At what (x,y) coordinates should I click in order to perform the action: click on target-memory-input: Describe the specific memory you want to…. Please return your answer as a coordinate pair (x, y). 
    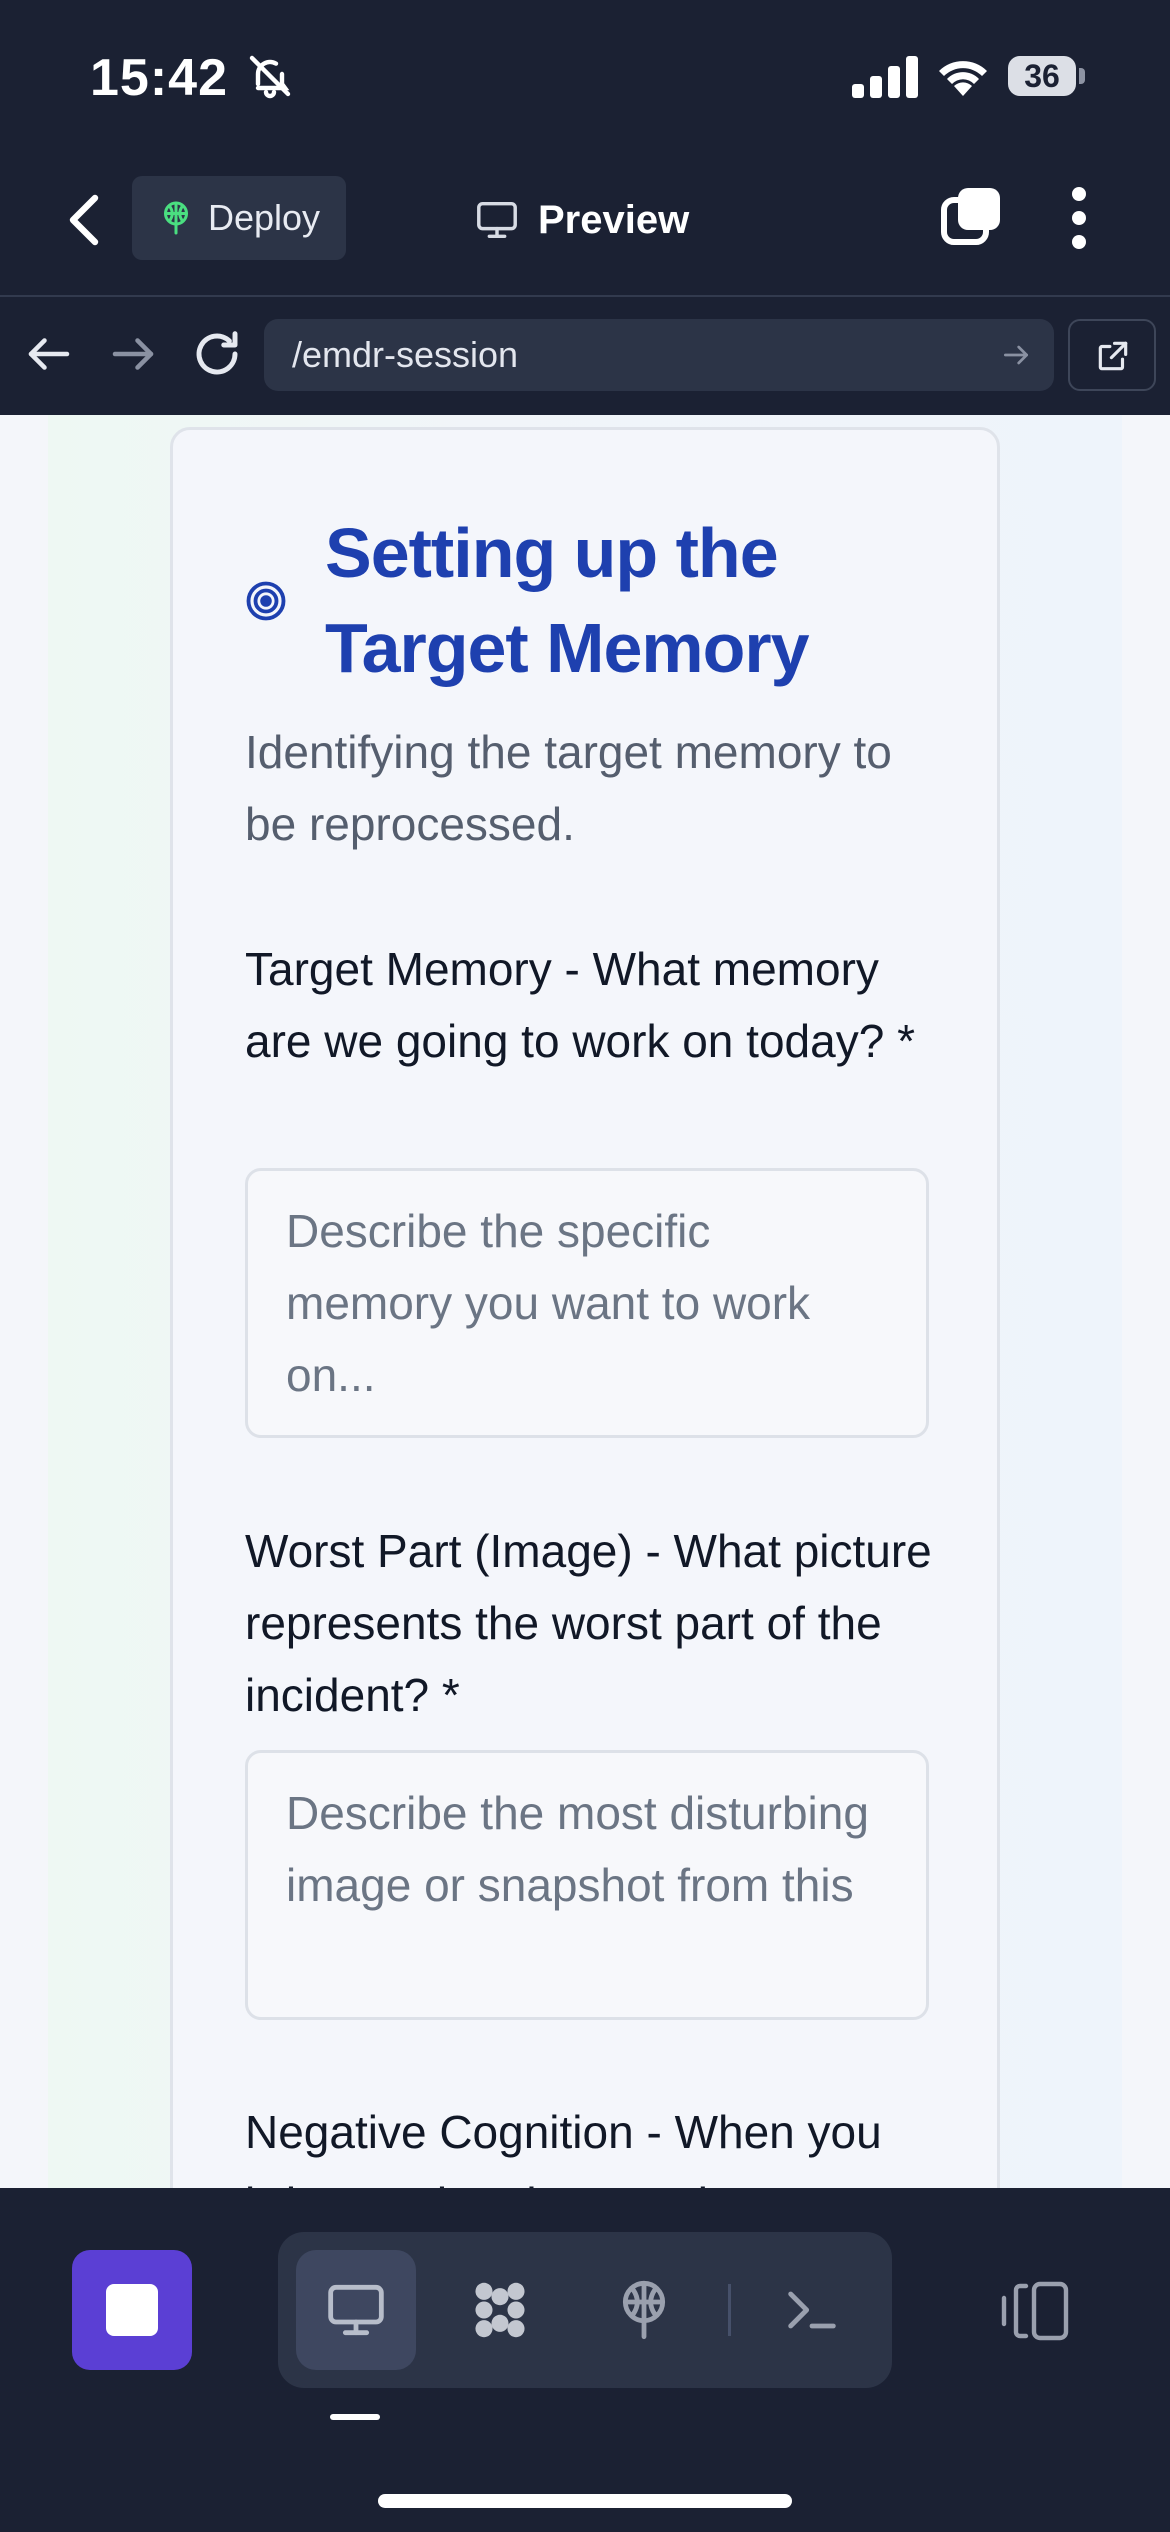
    Looking at the image, I should click on (587, 1303).